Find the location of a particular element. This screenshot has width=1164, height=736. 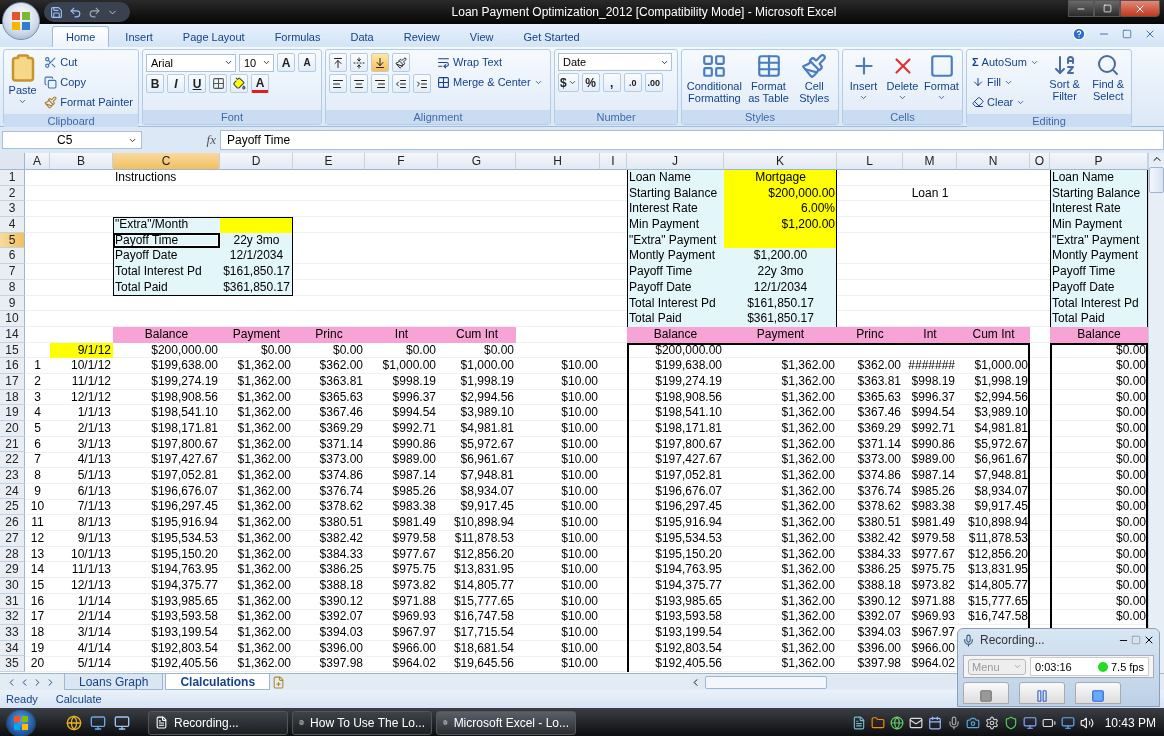

column-header: B is located at coordinates (81, 161).